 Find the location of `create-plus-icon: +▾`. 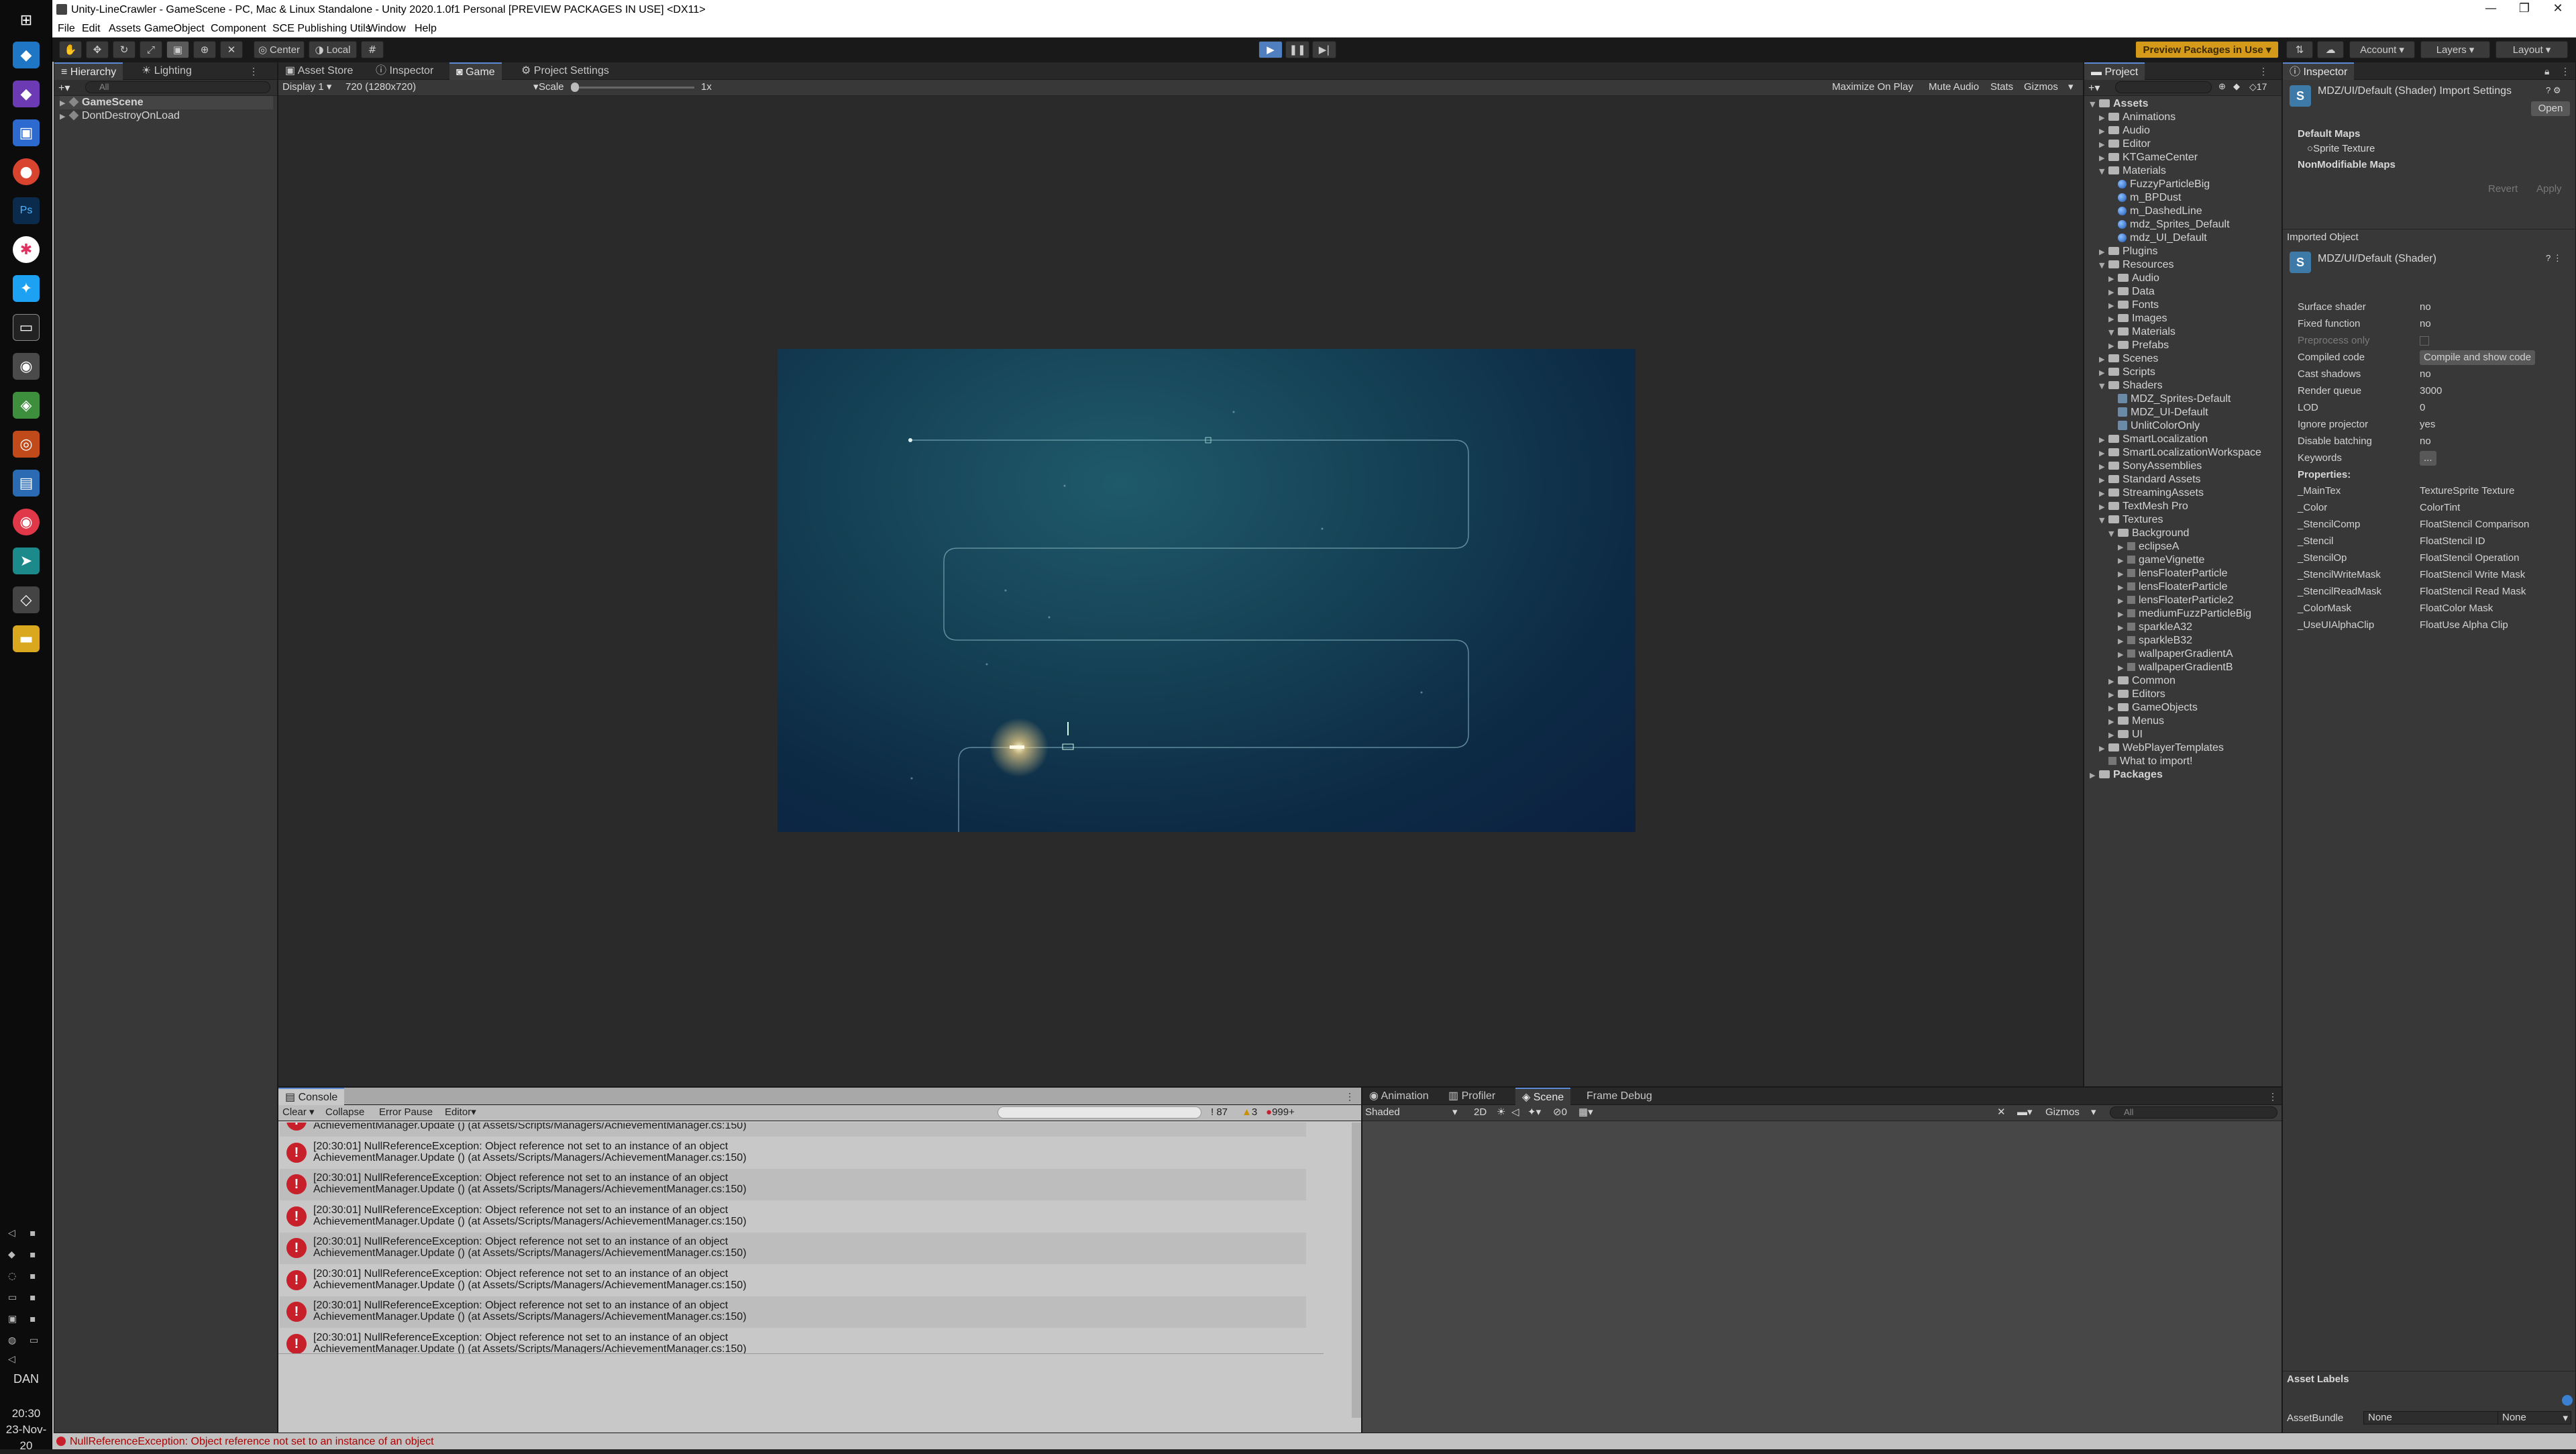

create-plus-icon: +▾ is located at coordinates (2094, 88).